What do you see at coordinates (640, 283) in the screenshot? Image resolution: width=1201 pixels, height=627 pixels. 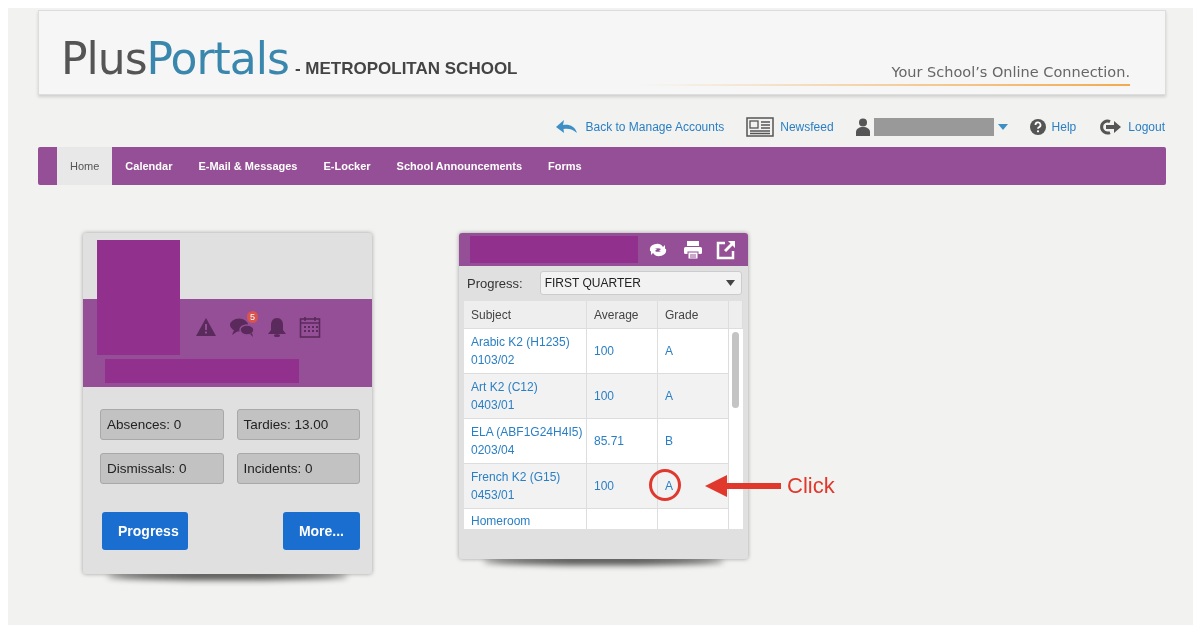 I see `period-dropdown: FIRST QUARTER` at bounding box center [640, 283].